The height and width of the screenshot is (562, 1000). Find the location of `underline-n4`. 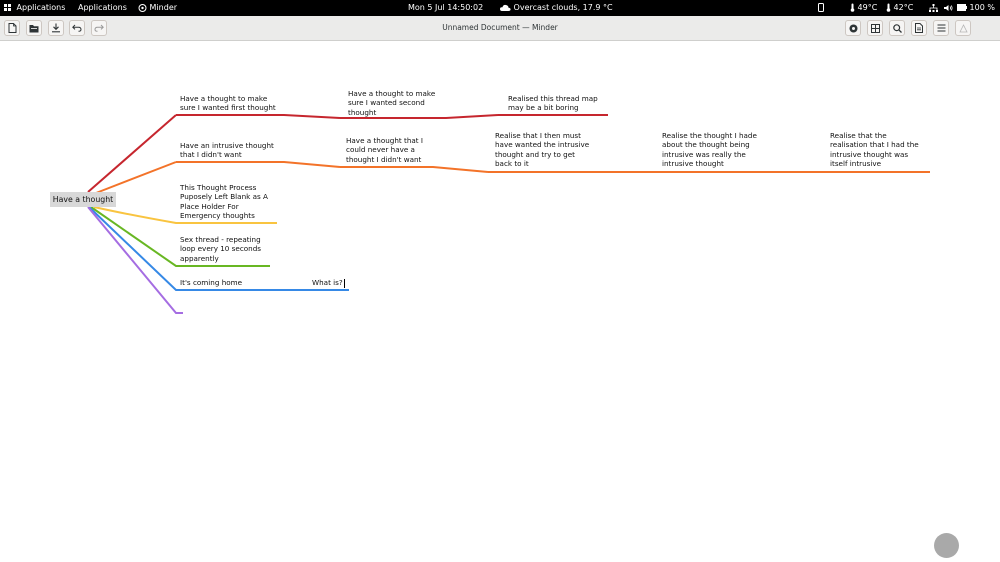

underline-n4 is located at coordinates (258, 164).